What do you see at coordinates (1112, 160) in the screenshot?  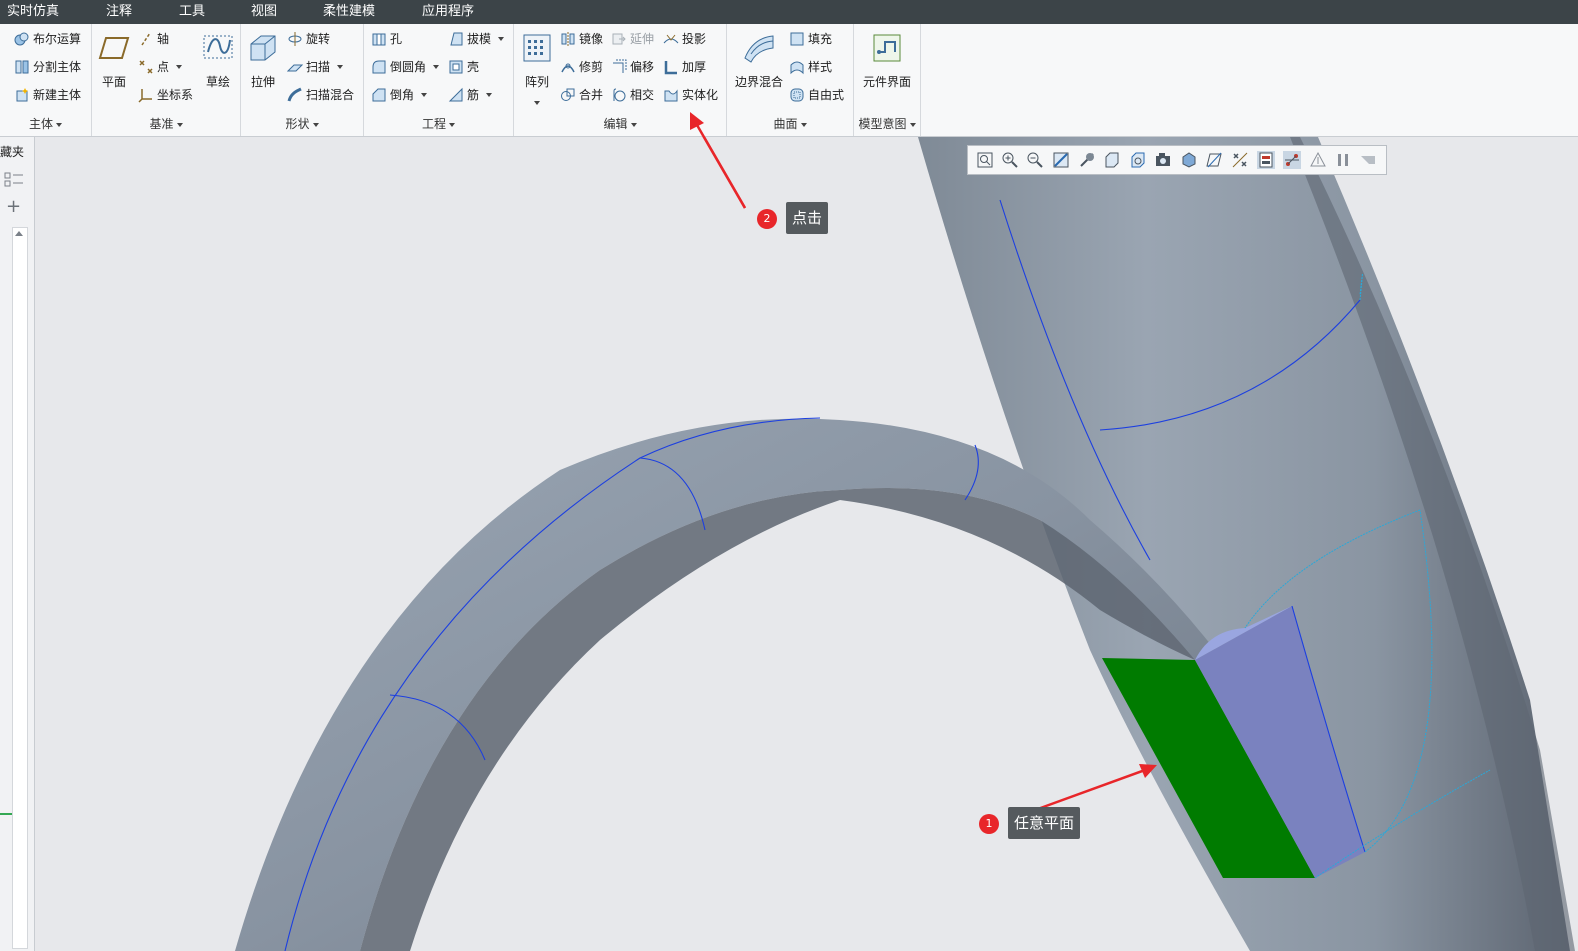 I see `named-view-icon` at bounding box center [1112, 160].